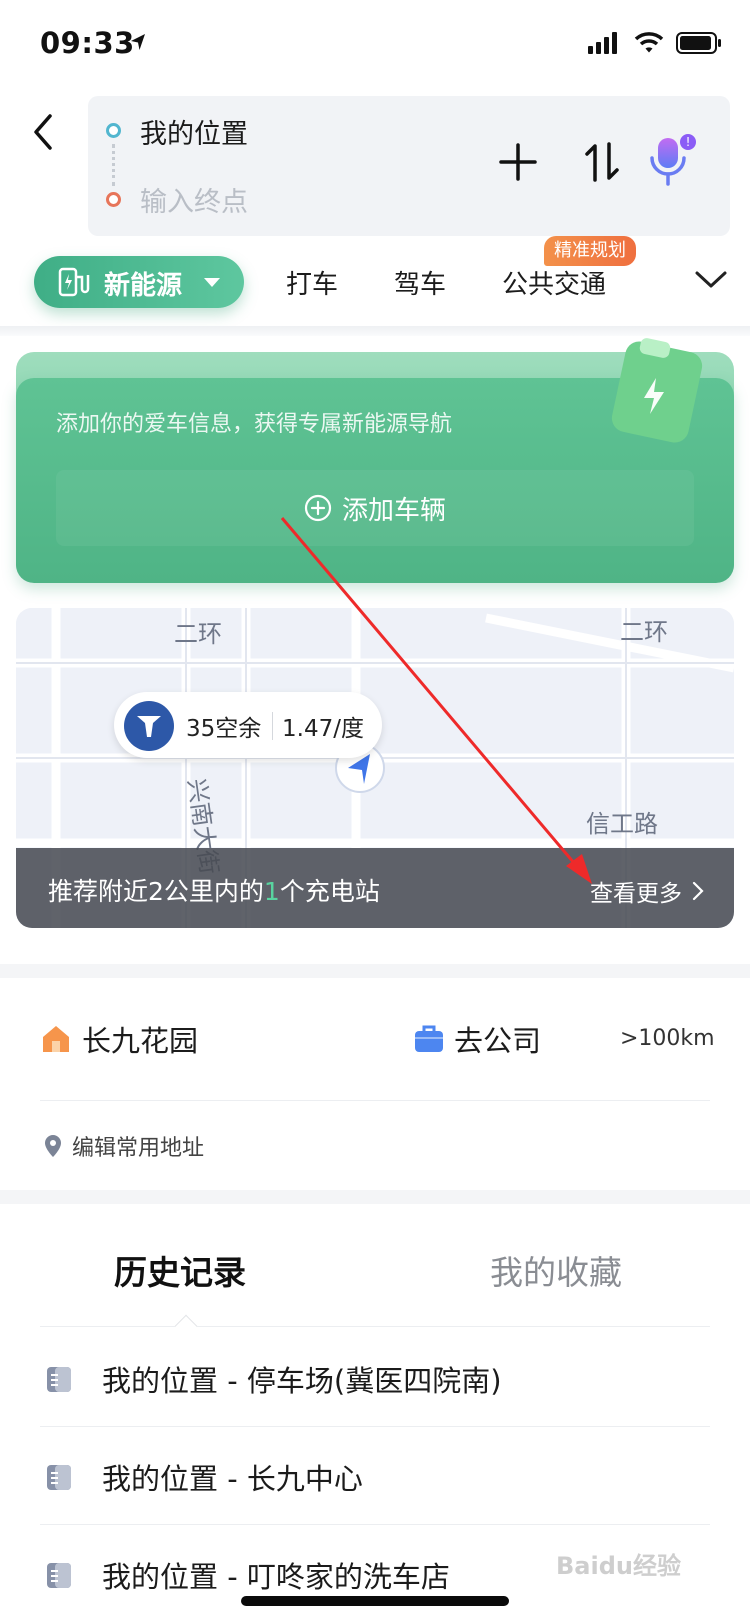  Describe the element at coordinates (375, 1601) in the screenshot. I see `home-indicator` at that location.